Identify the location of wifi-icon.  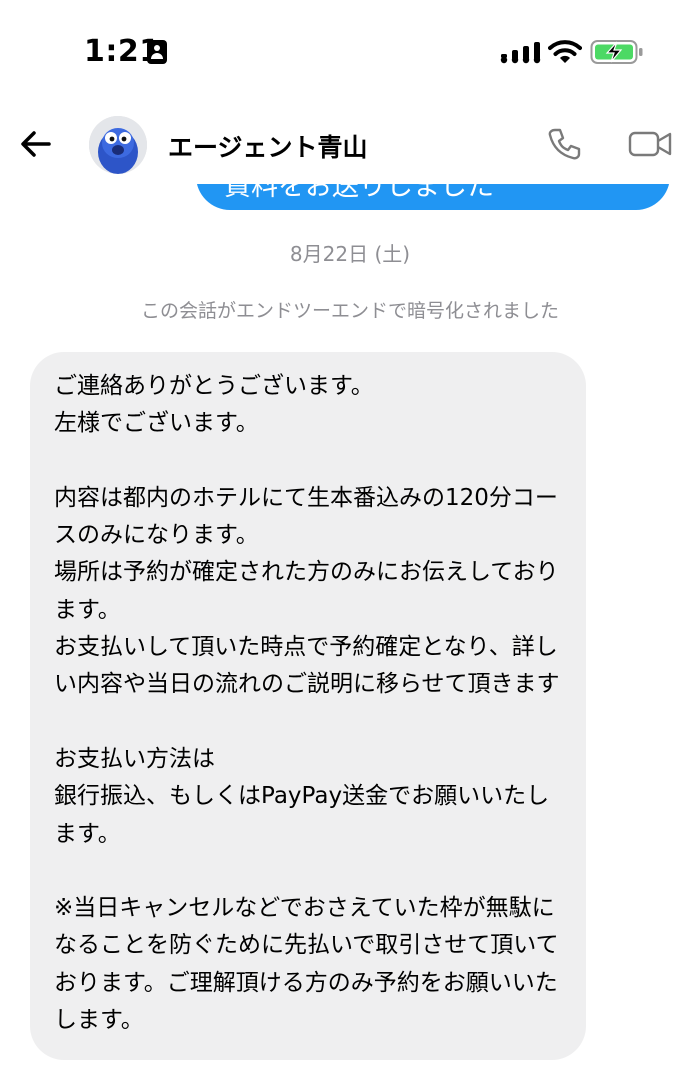
(565, 51).